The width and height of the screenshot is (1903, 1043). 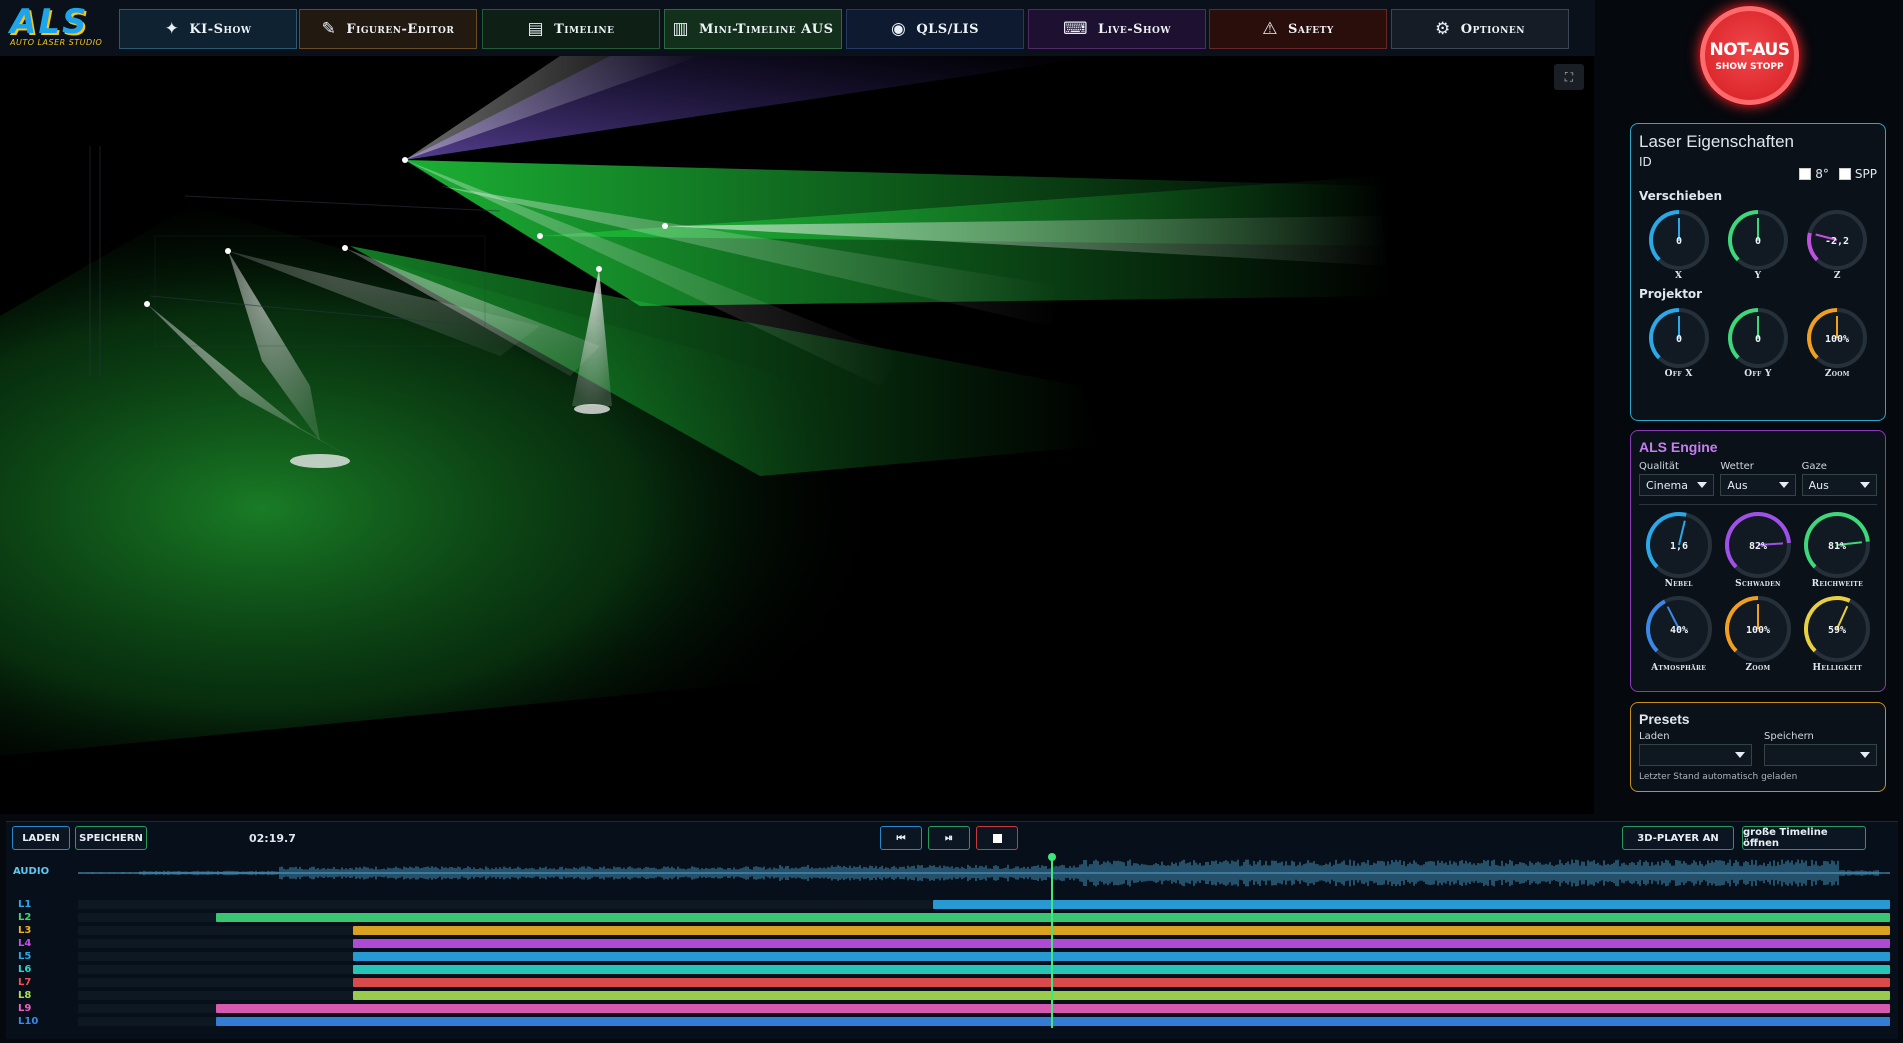 What do you see at coordinates (984, 873) in the screenshot?
I see `audio-waveform` at bounding box center [984, 873].